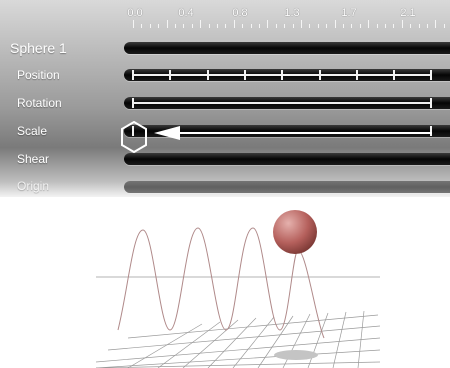 The height and width of the screenshot is (368, 450). What do you see at coordinates (292, 13) in the screenshot?
I see `ruler-label-3: 1.3` at bounding box center [292, 13].